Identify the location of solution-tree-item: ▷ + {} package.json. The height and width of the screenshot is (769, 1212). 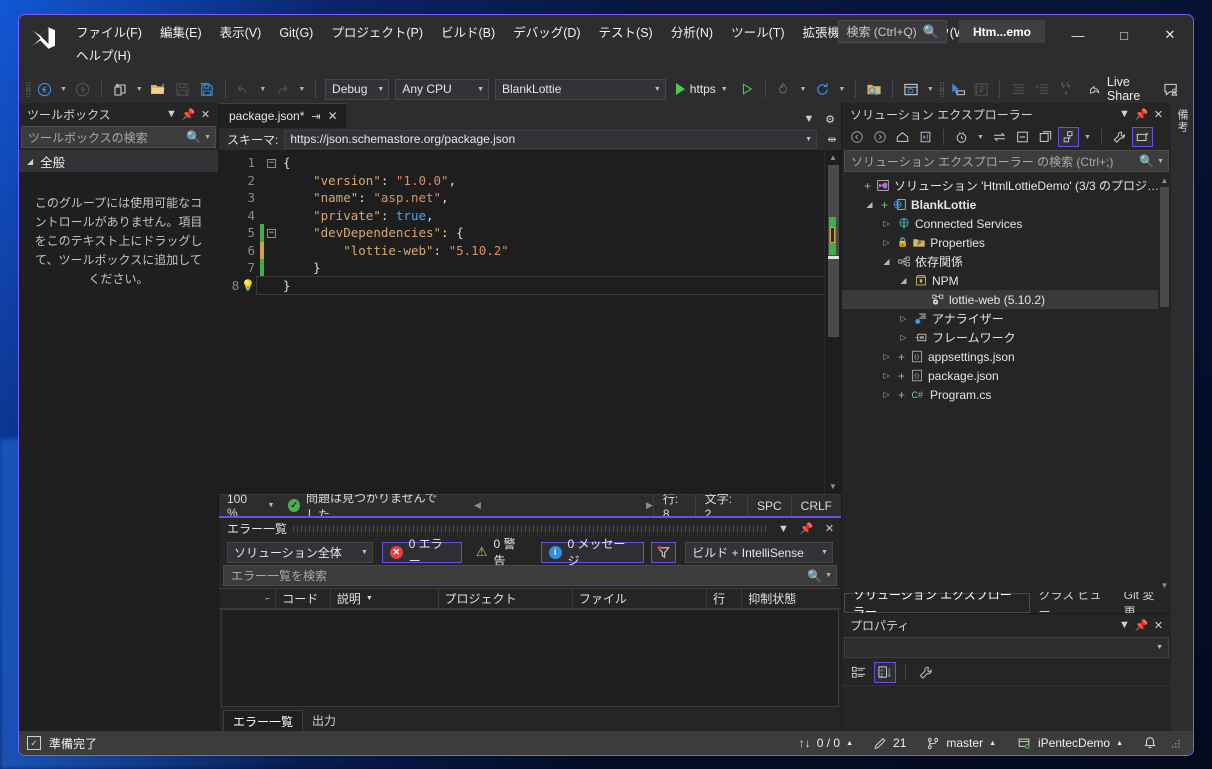
(1006, 375).